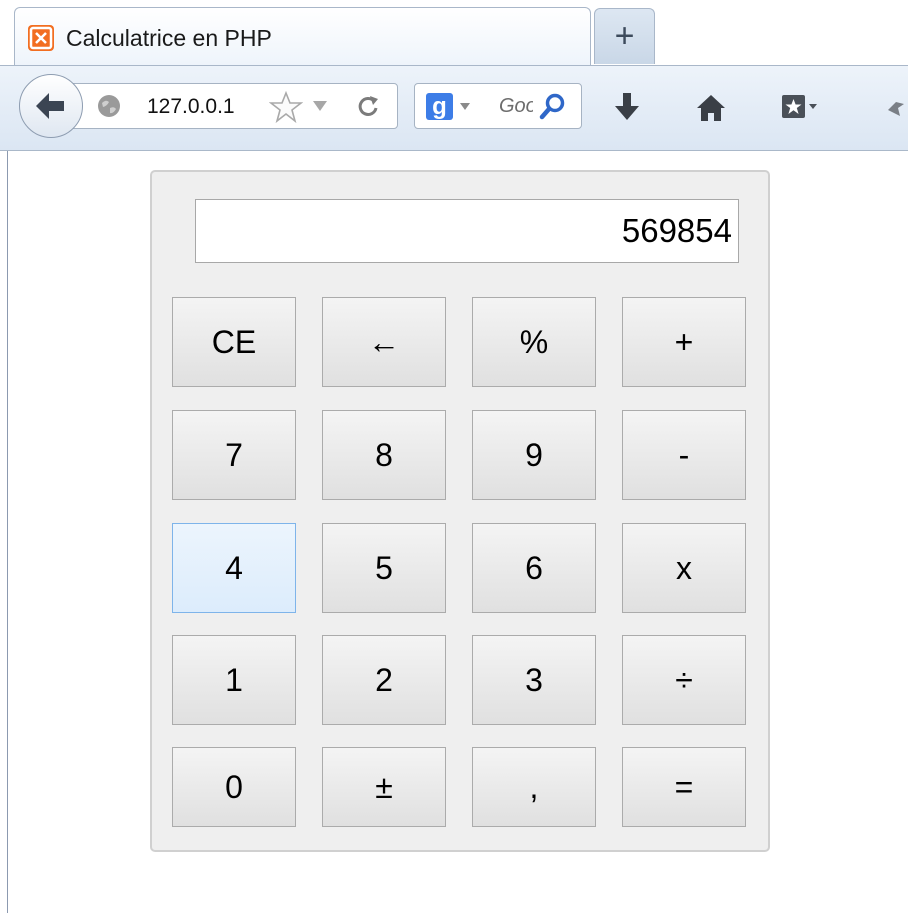 This screenshot has width=908, height=913. Describe the element at coordinates (169, 38) in the screenshot. I see `tab-title: Calculatrice en PHP` at that location.